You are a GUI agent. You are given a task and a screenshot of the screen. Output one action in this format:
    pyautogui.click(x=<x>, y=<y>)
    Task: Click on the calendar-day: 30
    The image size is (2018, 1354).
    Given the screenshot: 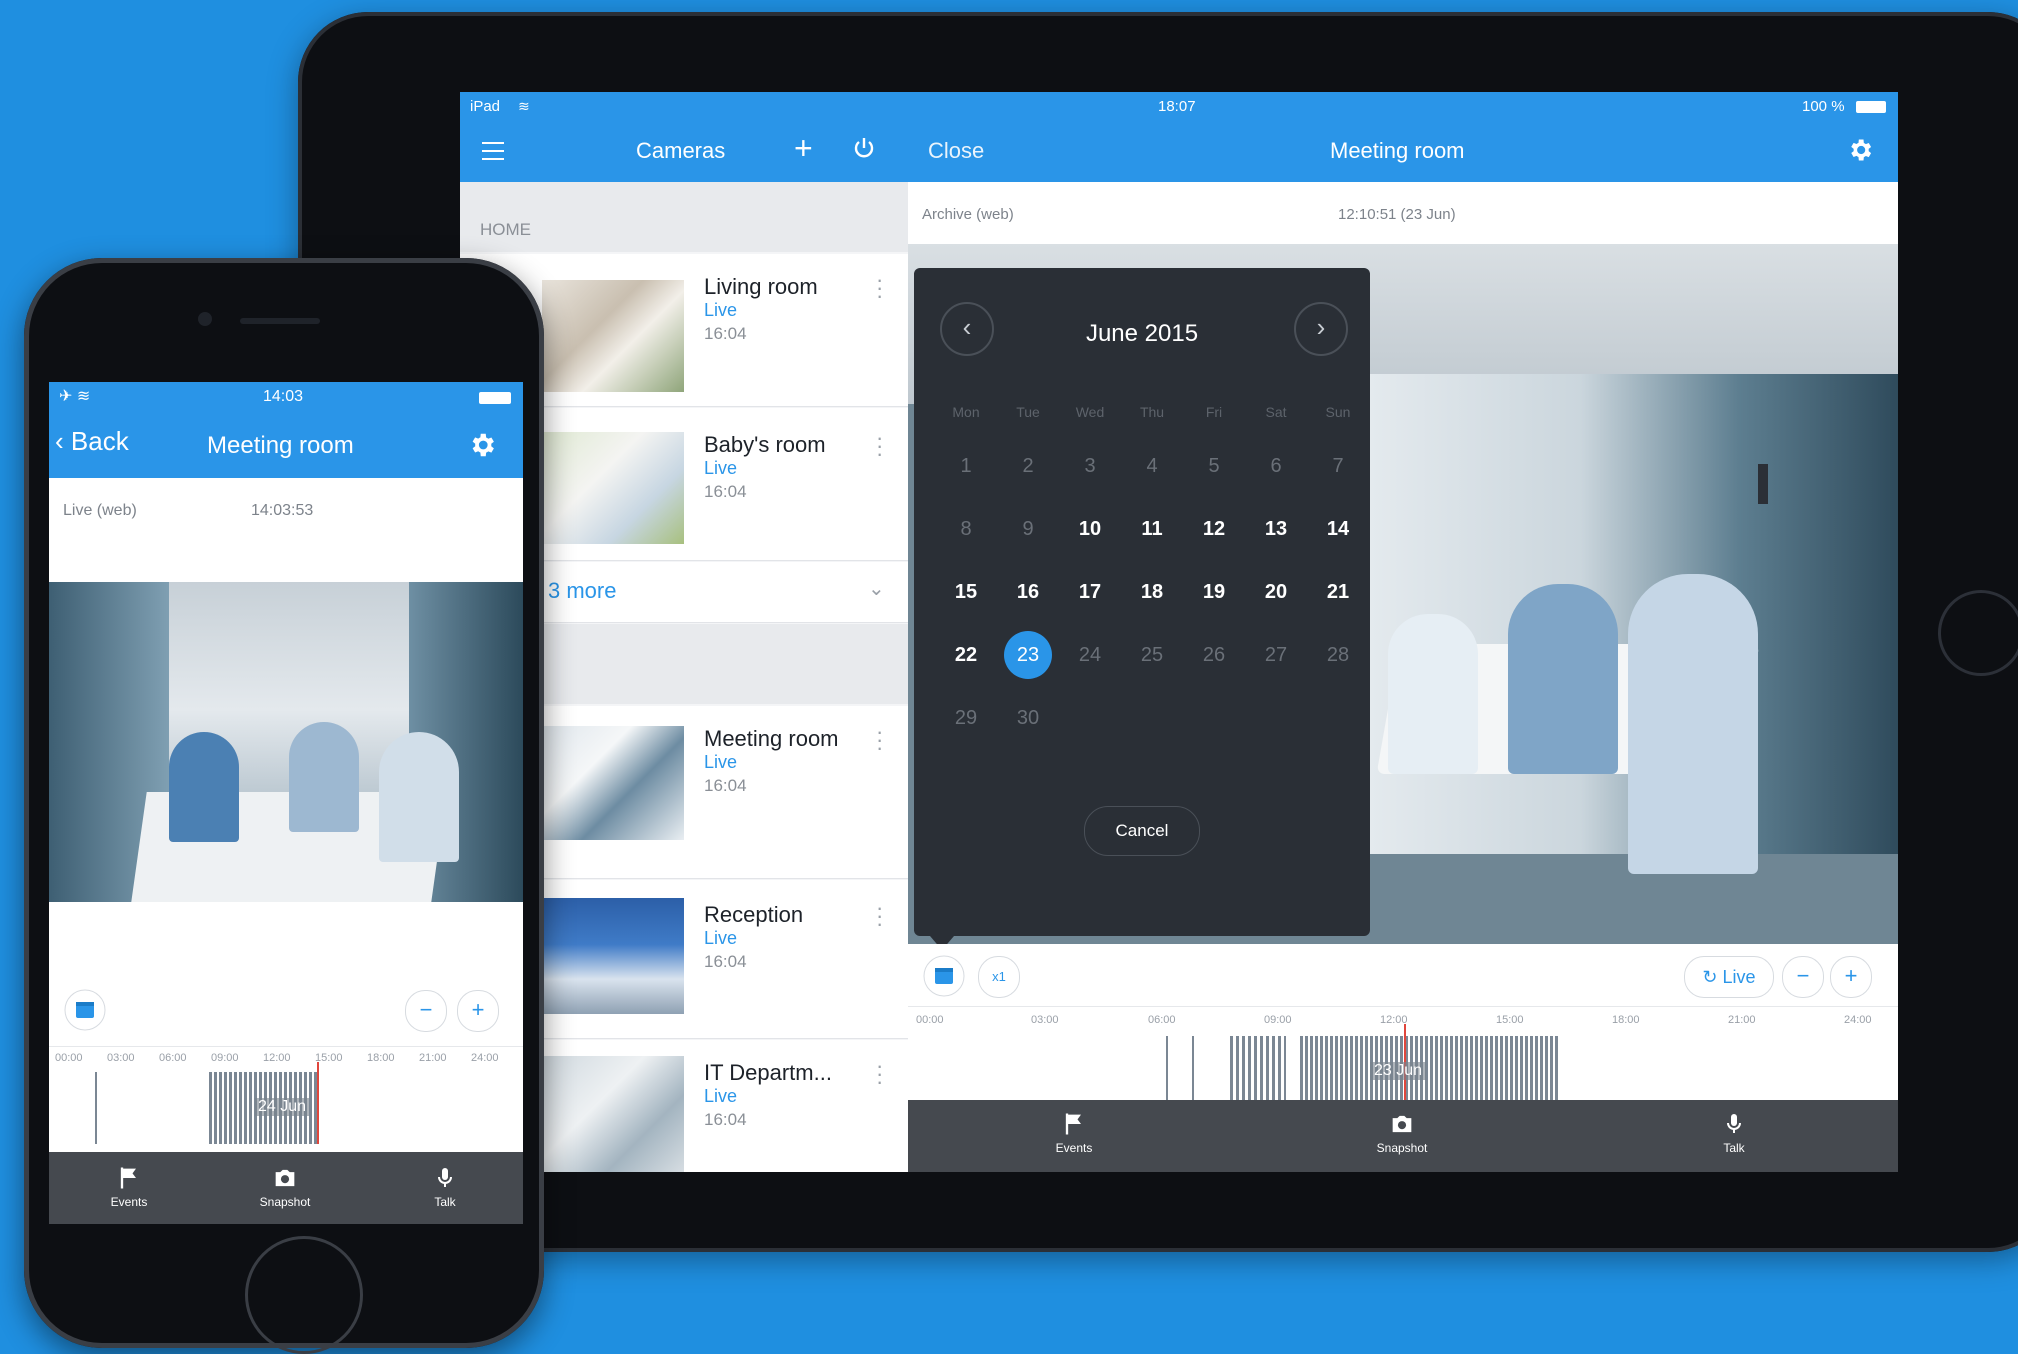 What is the action you would take?
    pyautogui.click(x=1028, y=718)
    